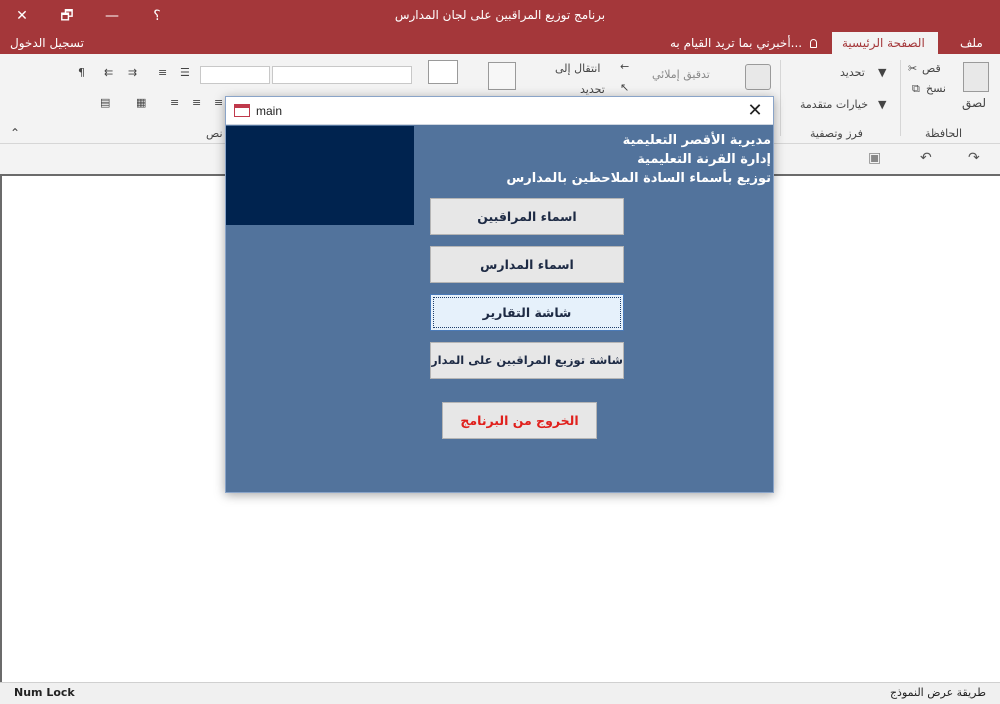 Image resolution: width=1000 pixels, height=704 pixels. What do you see at coordinates (214, 133) in the screenshot?
I see `text-group-label: نص` at bounding box center [214, 133].